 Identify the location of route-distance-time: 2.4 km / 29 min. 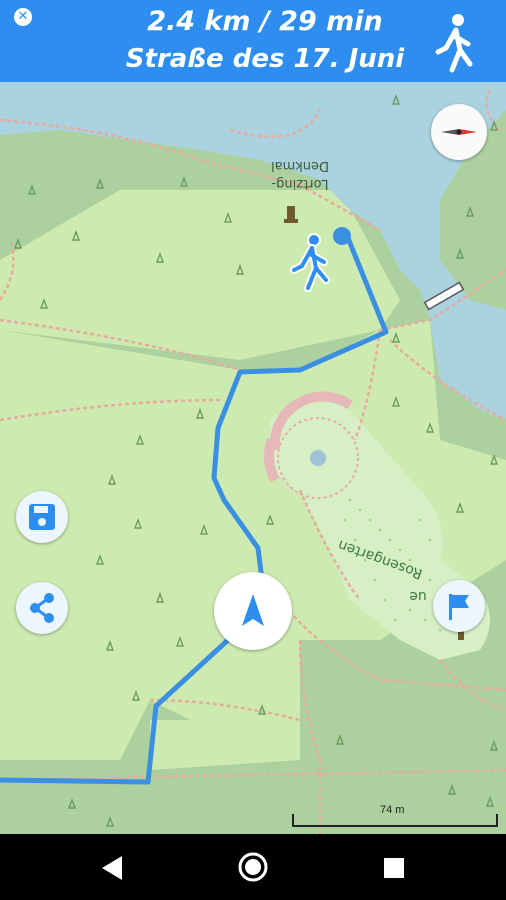
(265, 21).